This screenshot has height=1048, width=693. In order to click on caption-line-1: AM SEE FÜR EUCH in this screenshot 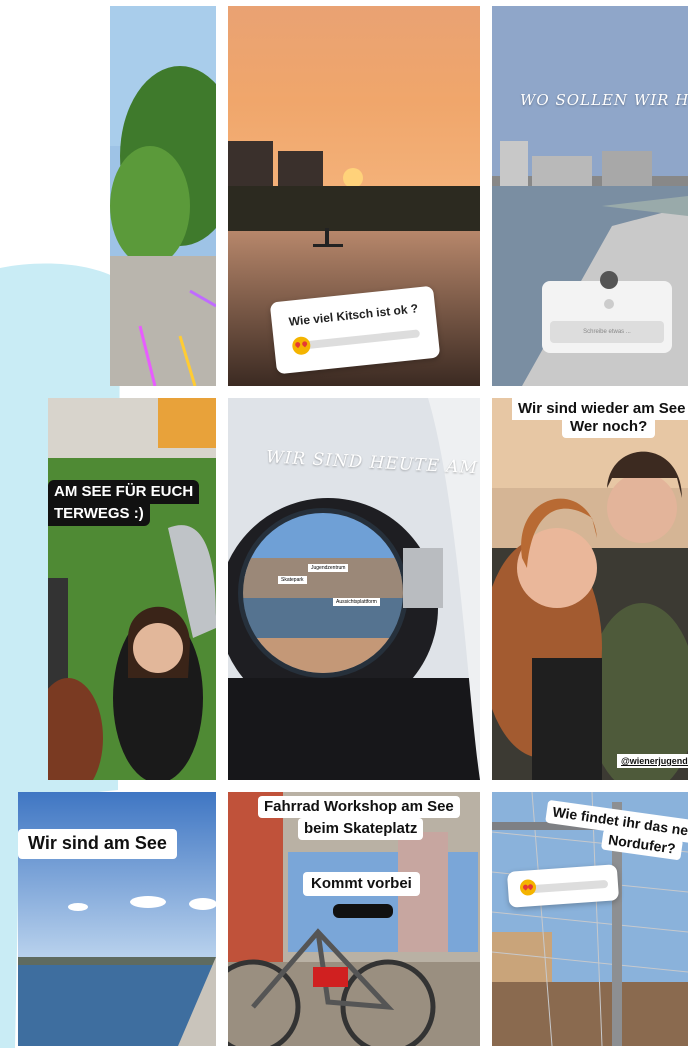, I will do `click(124, 492)`.